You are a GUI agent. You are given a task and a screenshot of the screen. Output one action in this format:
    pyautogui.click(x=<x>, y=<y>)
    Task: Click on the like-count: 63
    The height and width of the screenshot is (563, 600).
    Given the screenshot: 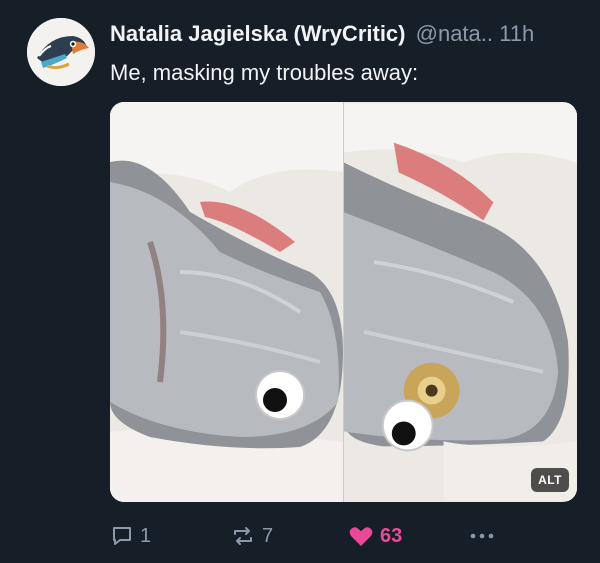 What is the action you would take?
    pyautogui.click(x=391, y=535)
    